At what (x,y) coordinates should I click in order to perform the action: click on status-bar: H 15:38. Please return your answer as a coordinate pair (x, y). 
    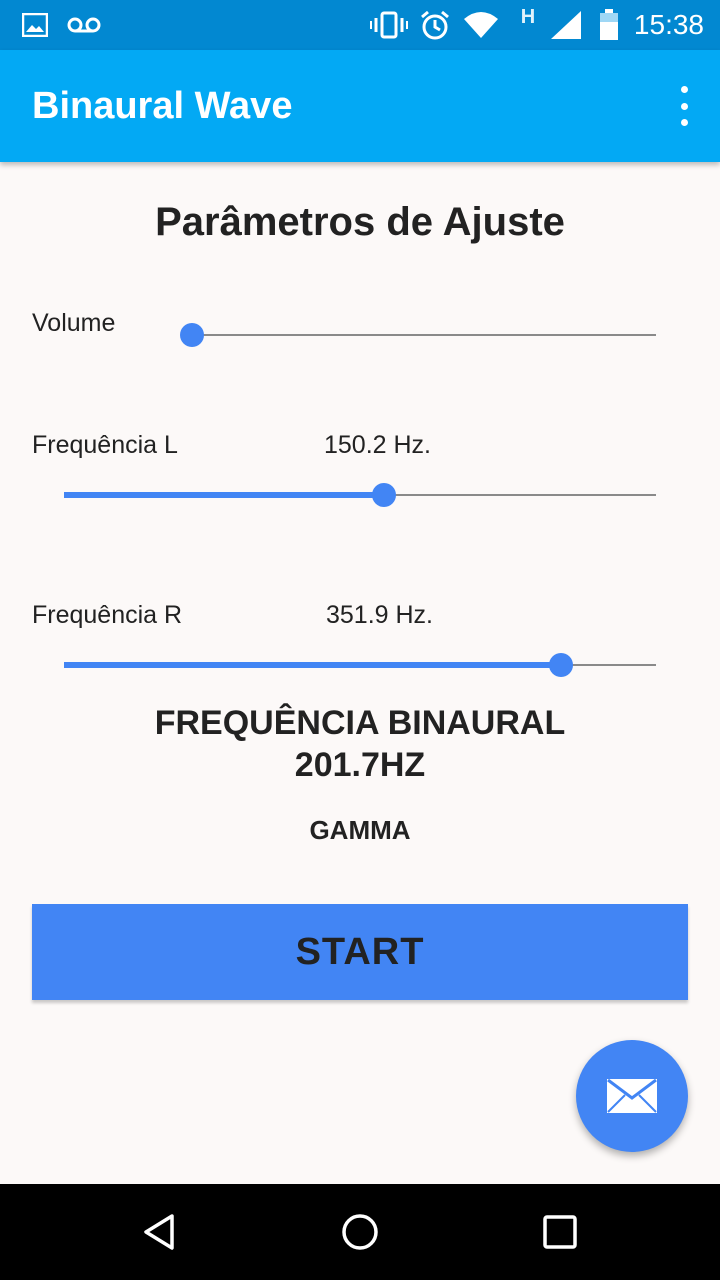
    Looking at the image, I should click on (360, 25).